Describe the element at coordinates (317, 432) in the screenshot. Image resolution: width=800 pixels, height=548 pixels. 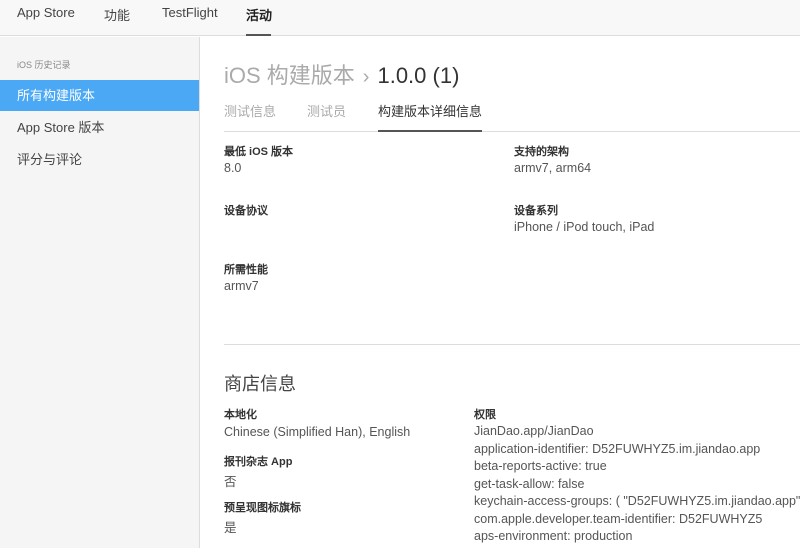
I see `localization-value: Chinese (Simplified Han), English` at that location.